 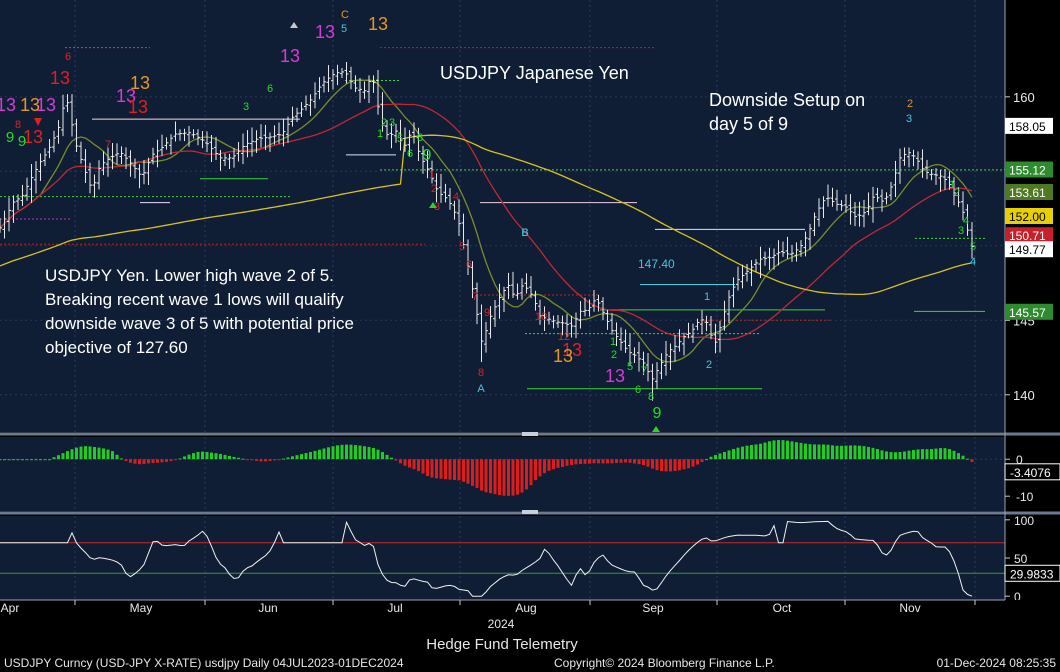 What do you see at coordinates (270, 89) in the screenshot?
I see `td-count-label: 6` at bounding box center [270, 89].